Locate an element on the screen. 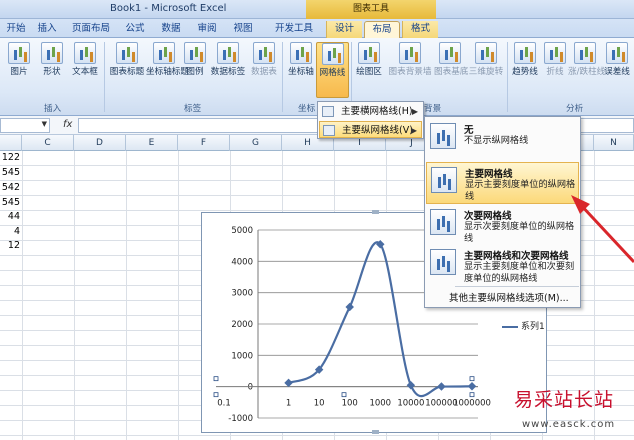 This screenshot has height=440, width=634. vertical-gridlines-icon is located at coordinates (329, 130).